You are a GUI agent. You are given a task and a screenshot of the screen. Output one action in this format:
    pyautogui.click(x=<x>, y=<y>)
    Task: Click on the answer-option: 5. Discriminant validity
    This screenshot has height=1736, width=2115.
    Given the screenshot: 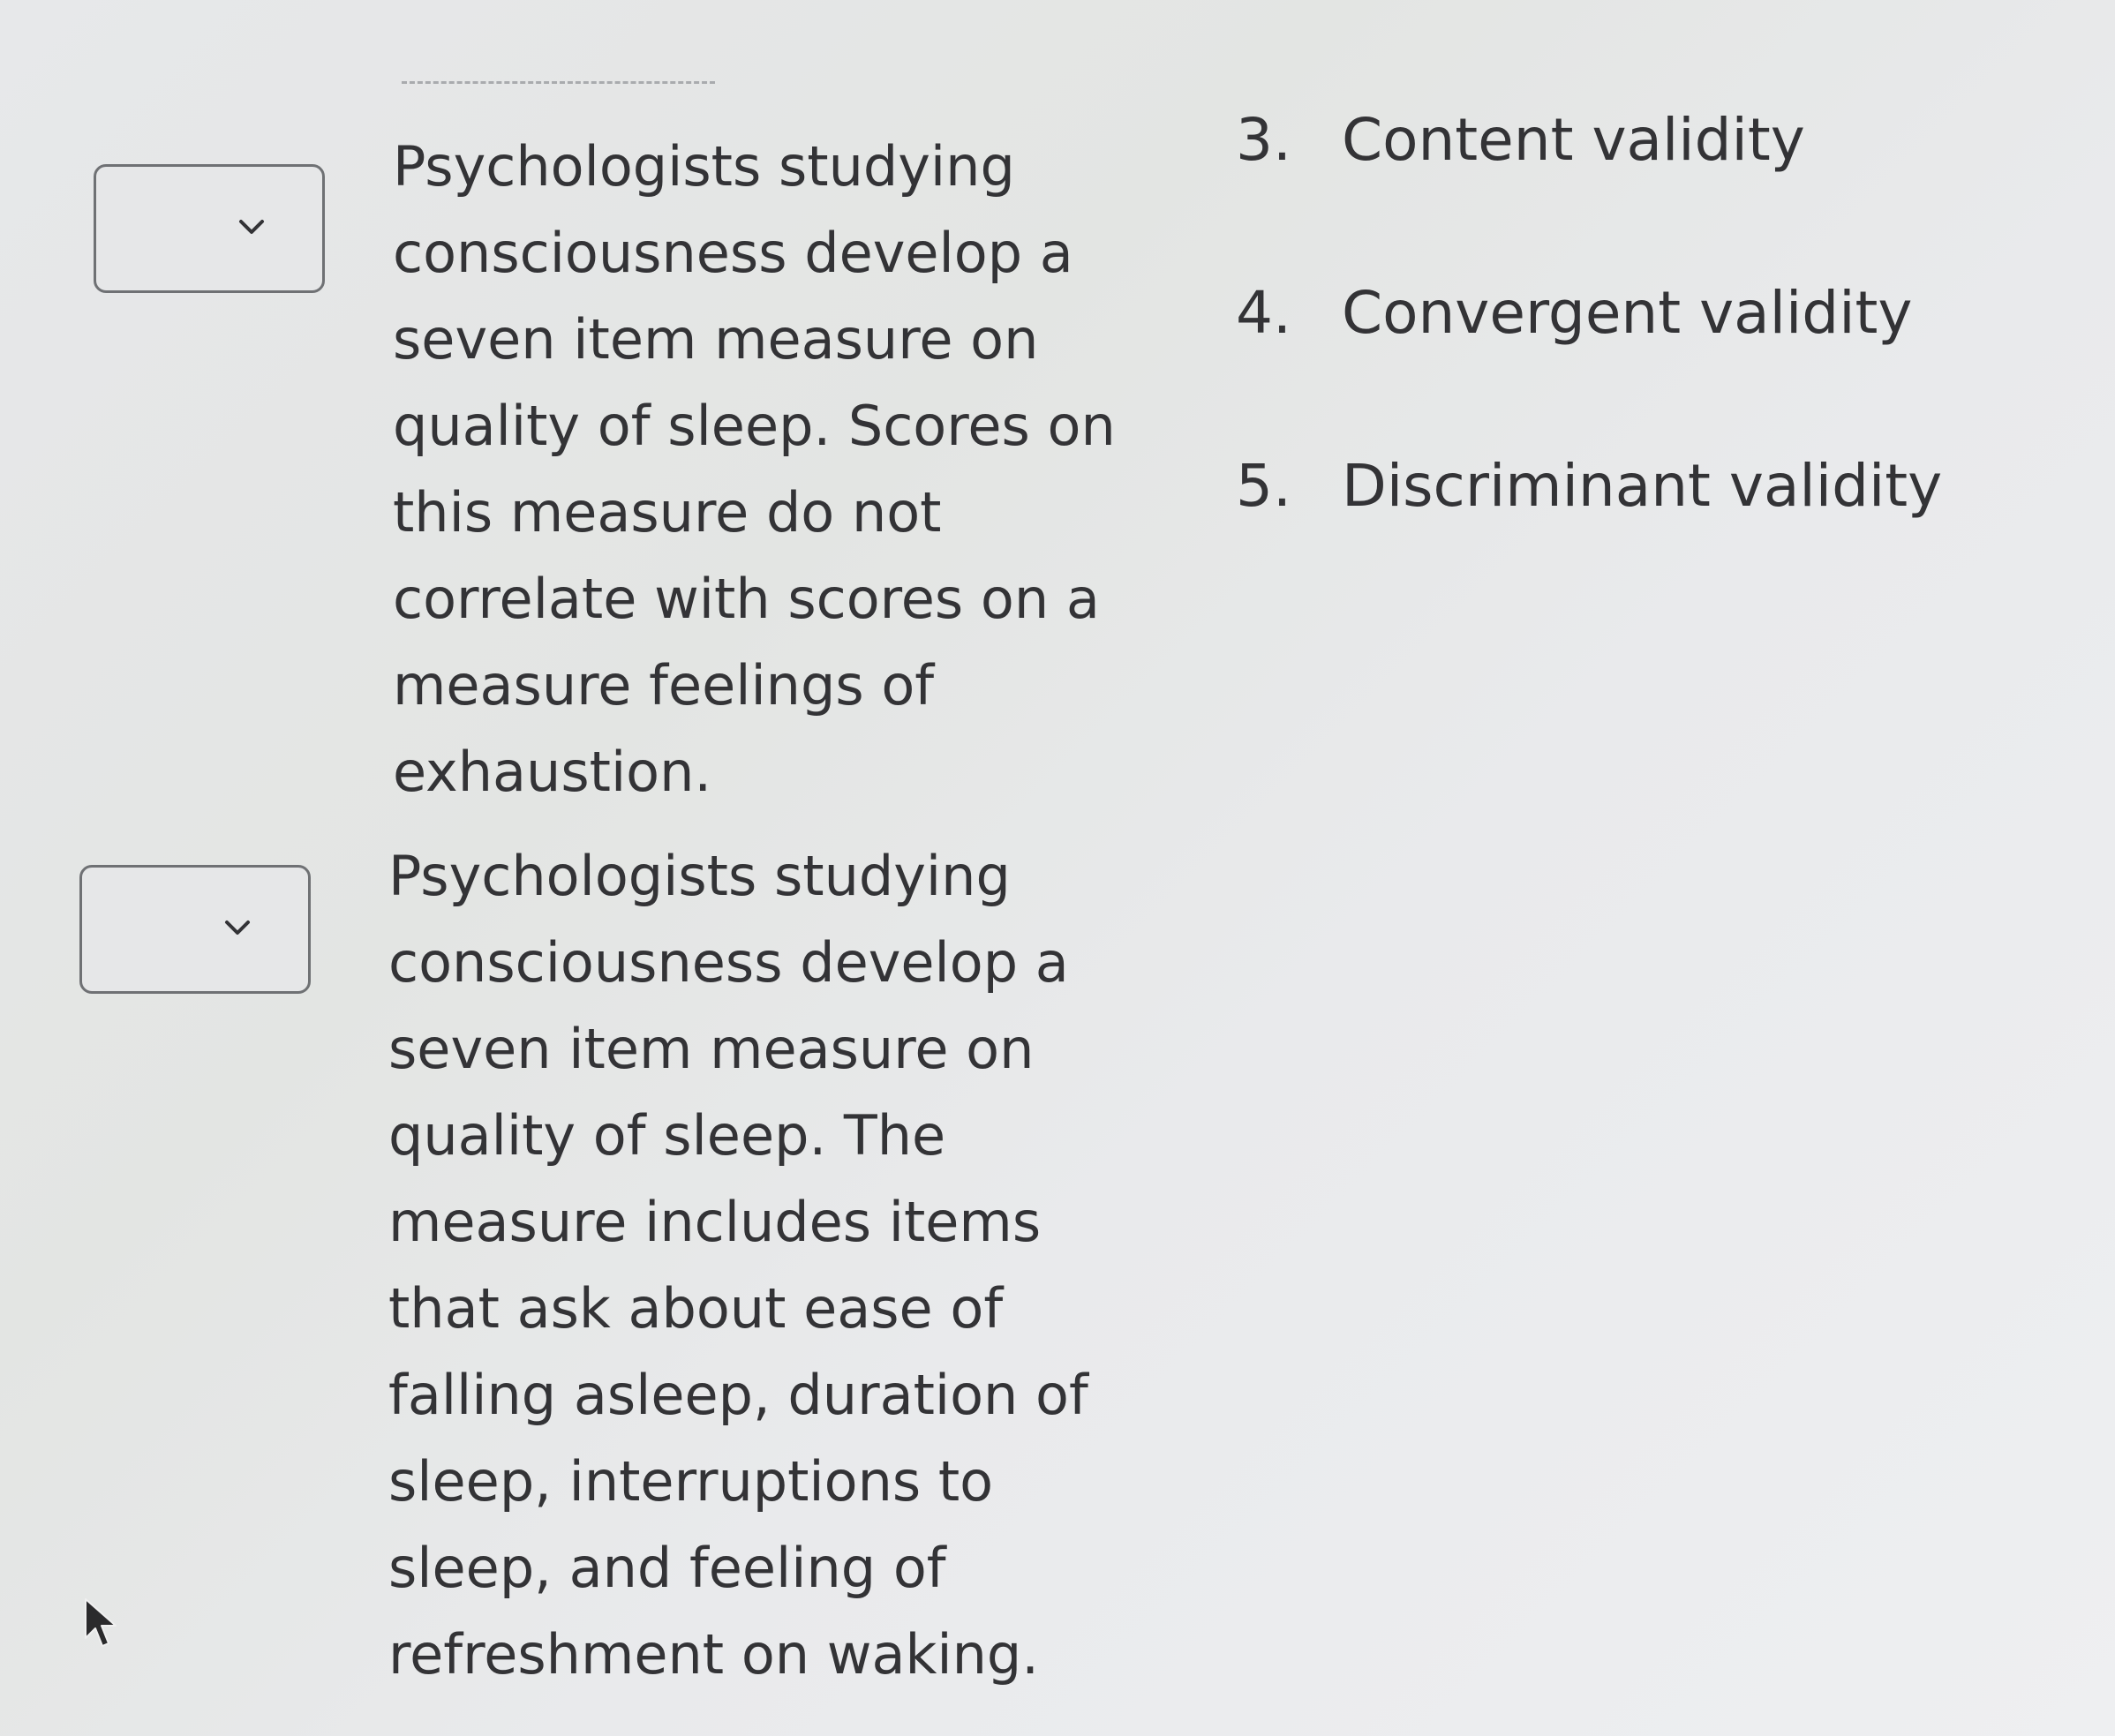 What is the action you would take?
    pyautogui.click(x=1589, y=486)
    